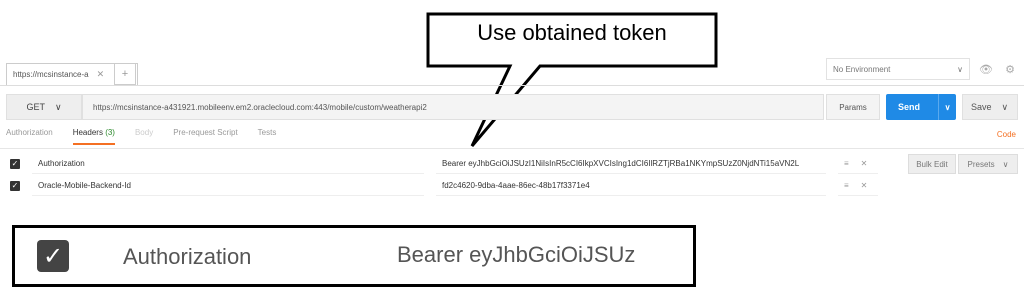 The image size is (1024, 294). What do you see at coordinates (354, 256) in the screenshot?
I see `zoomed-authorization-row: ✓ Authorization Bearer eyJhbGciOiJSUz` at bounding box center [354, 256].